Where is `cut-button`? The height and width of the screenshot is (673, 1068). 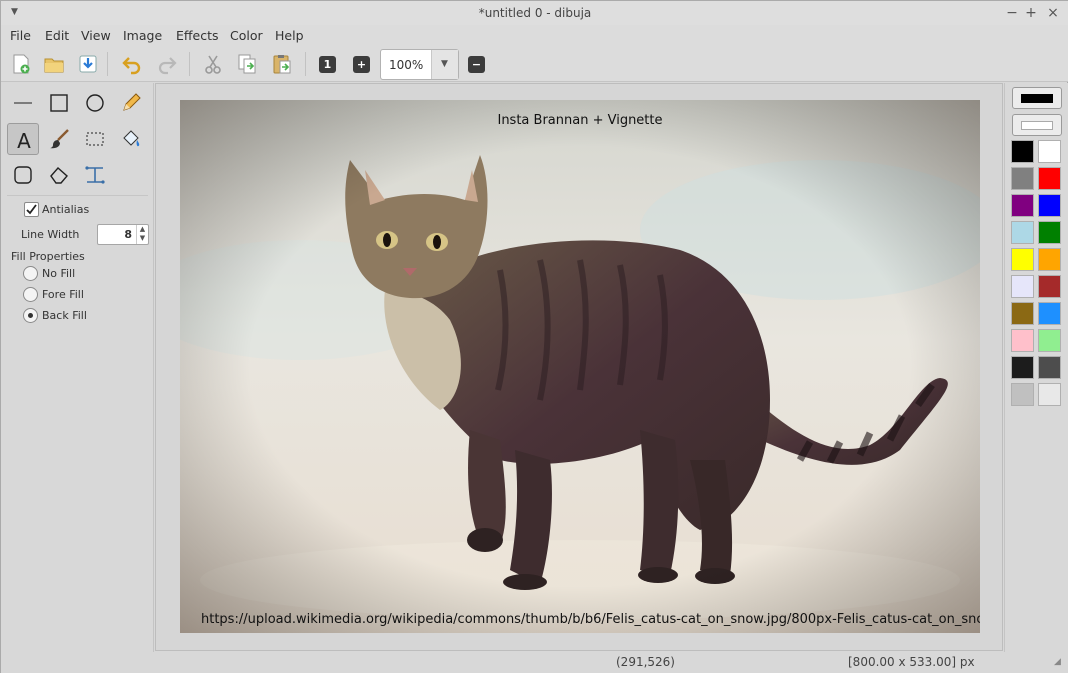
cut-button is located at coordinates (213, 64).